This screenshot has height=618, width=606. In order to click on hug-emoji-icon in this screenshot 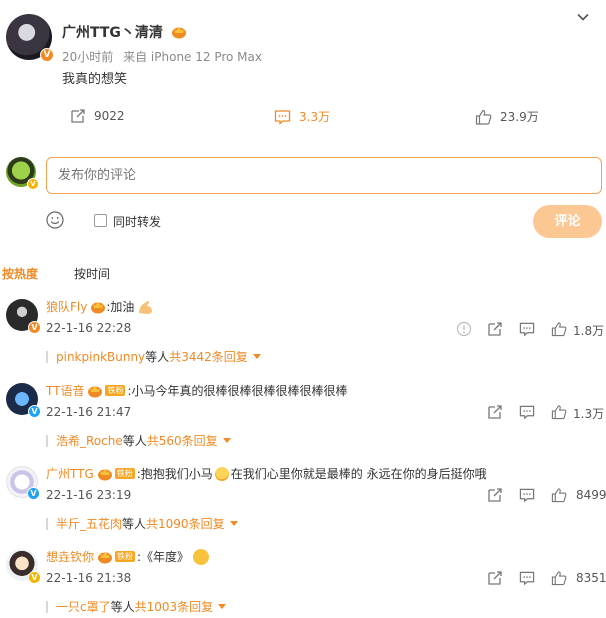, I will do `click(221, 473)`.